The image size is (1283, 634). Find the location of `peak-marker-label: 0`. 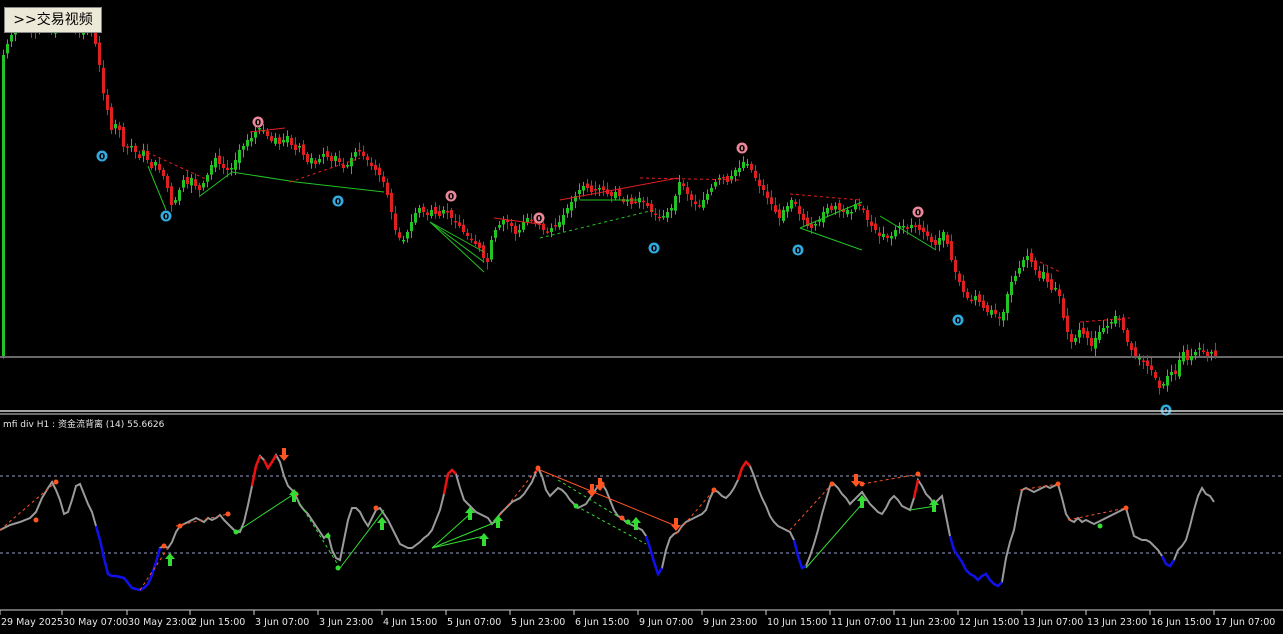

peak-marker-label: 0 is located at coordinates (742, 150).